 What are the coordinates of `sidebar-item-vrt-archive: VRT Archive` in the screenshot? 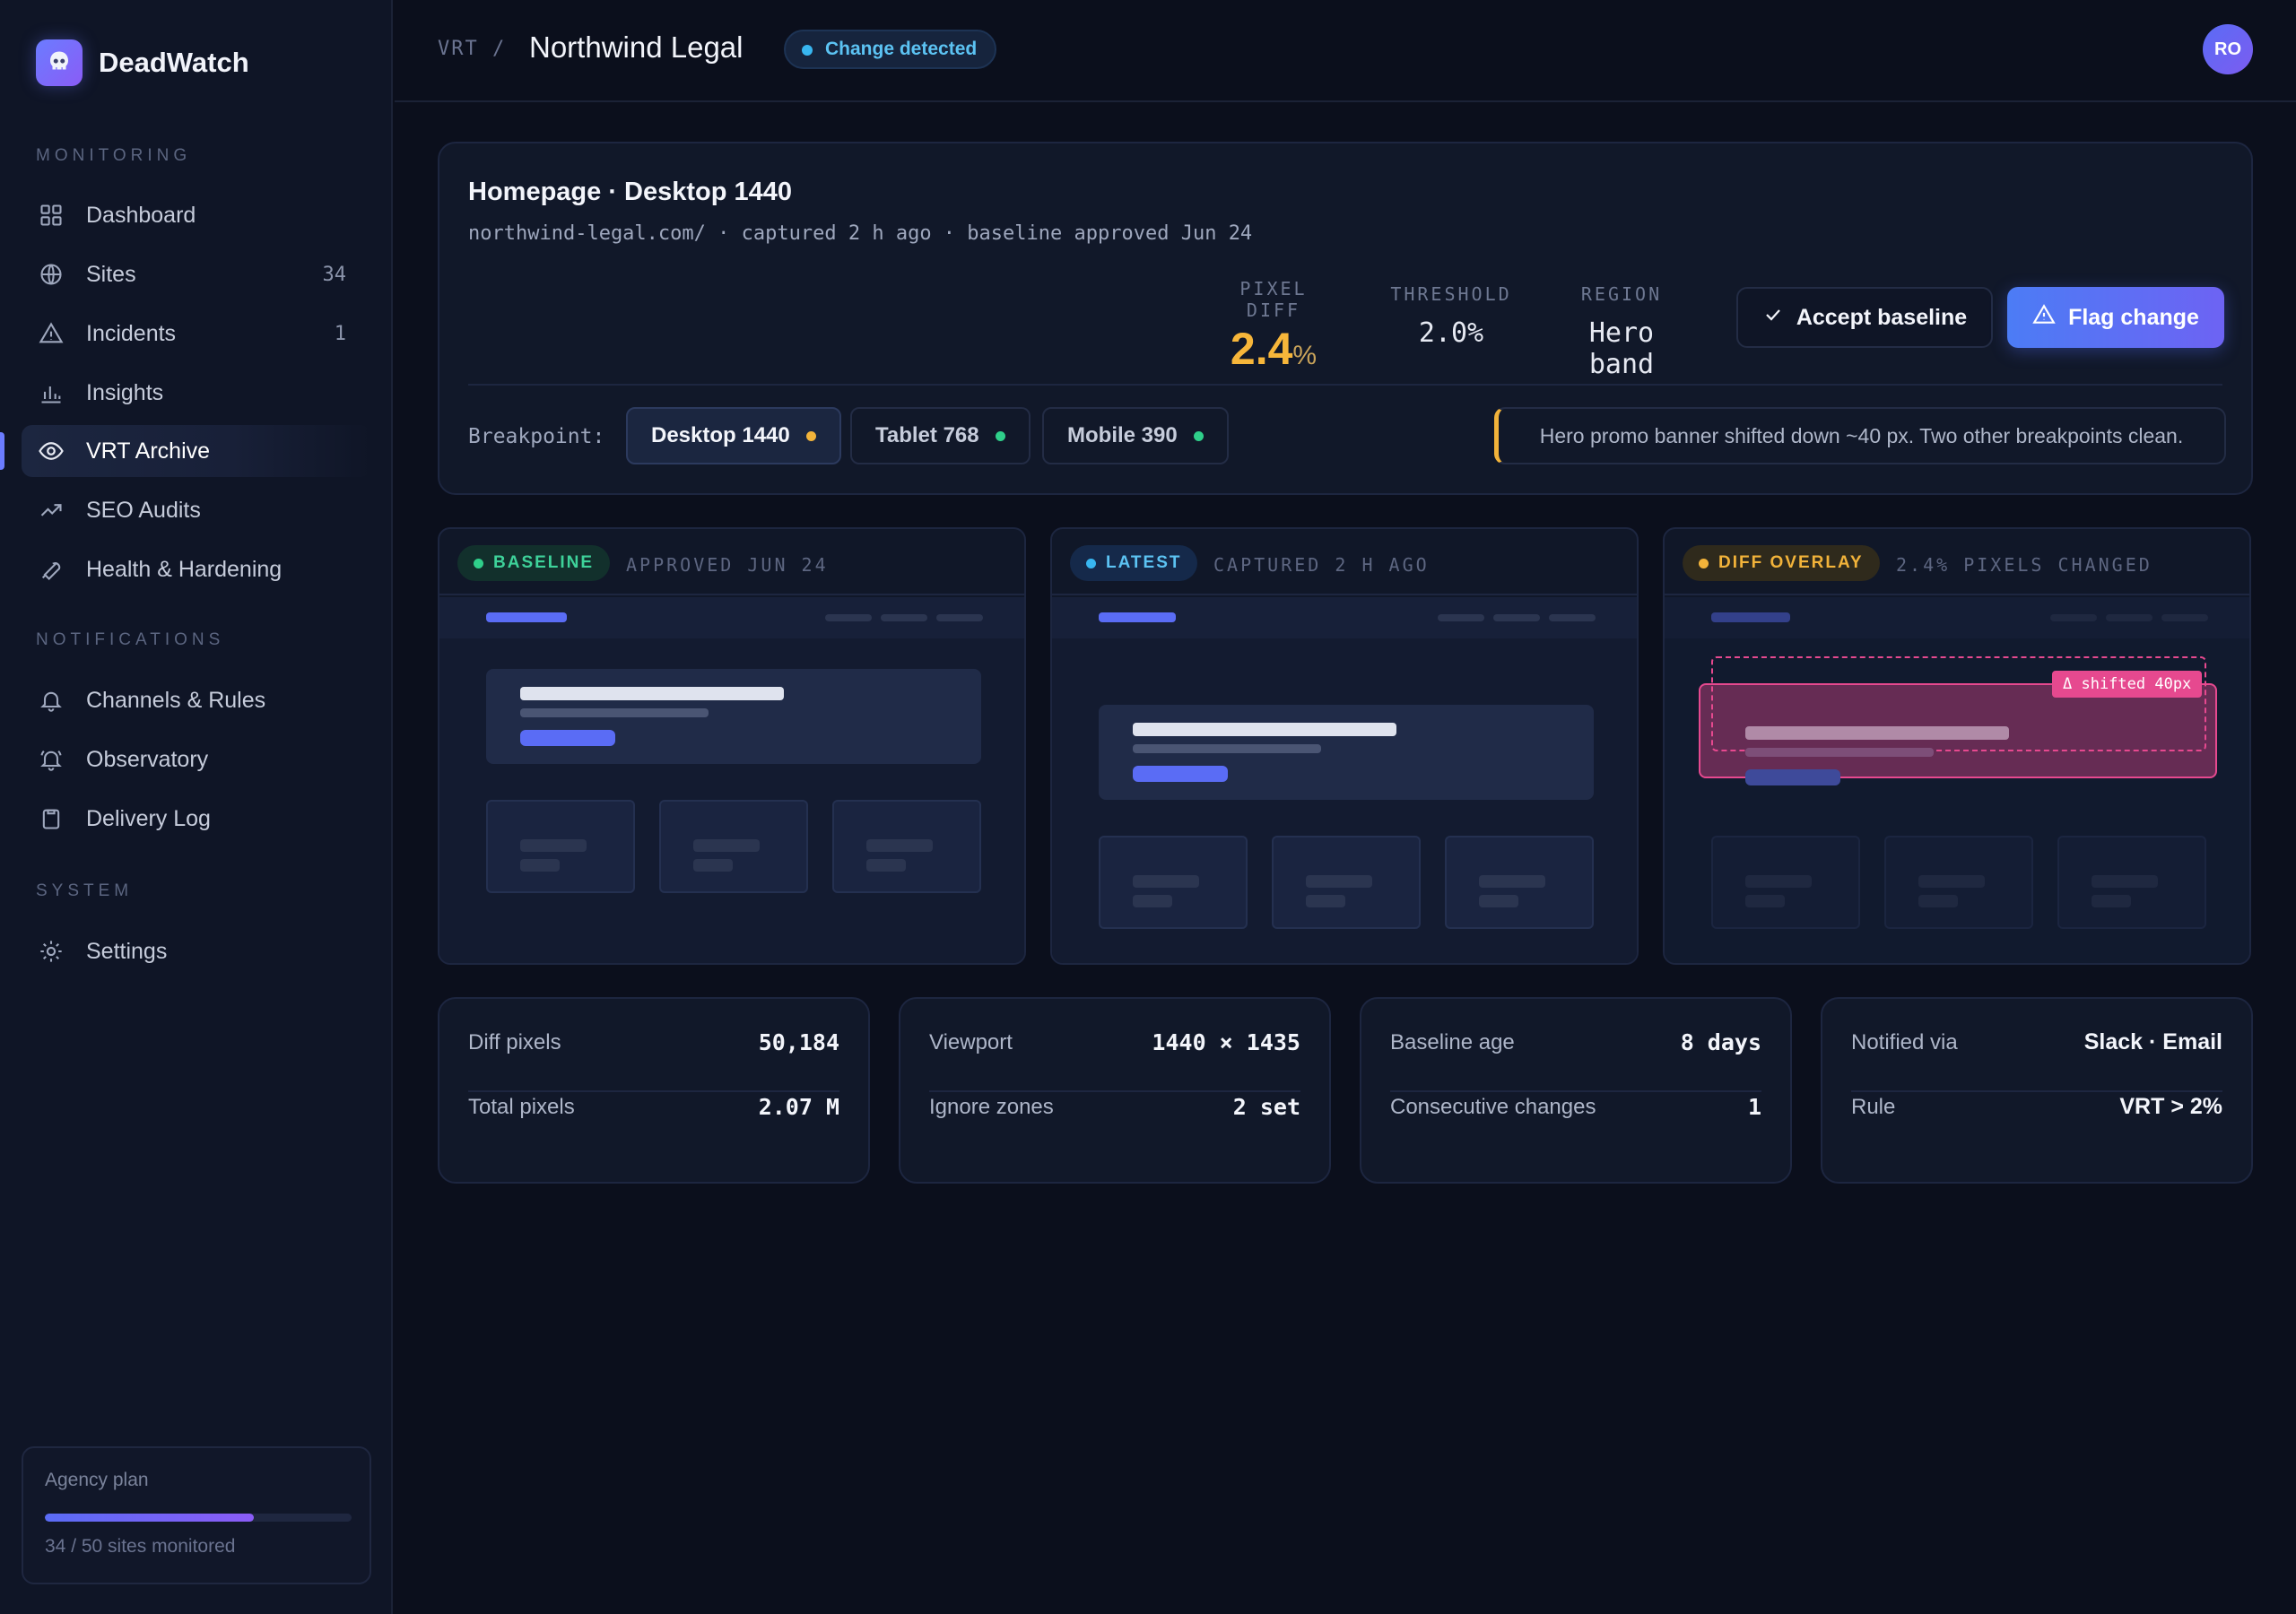 It's located at (196, 451).